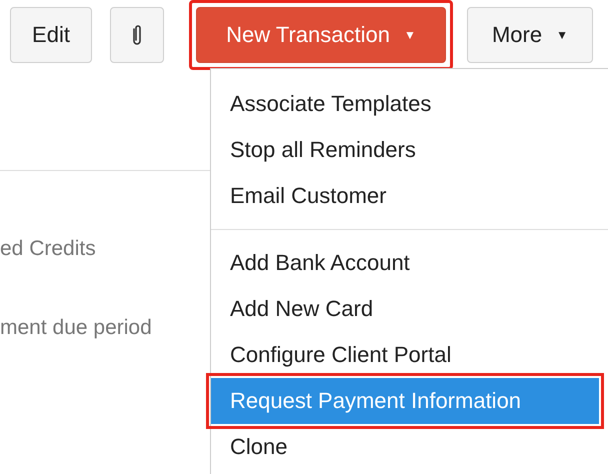 This screenshot has height=474, width=608. Describe the element at coordinates (321, 35) in the screenshot. I see `new-transaction-button: New Transaction ▼` at that location.